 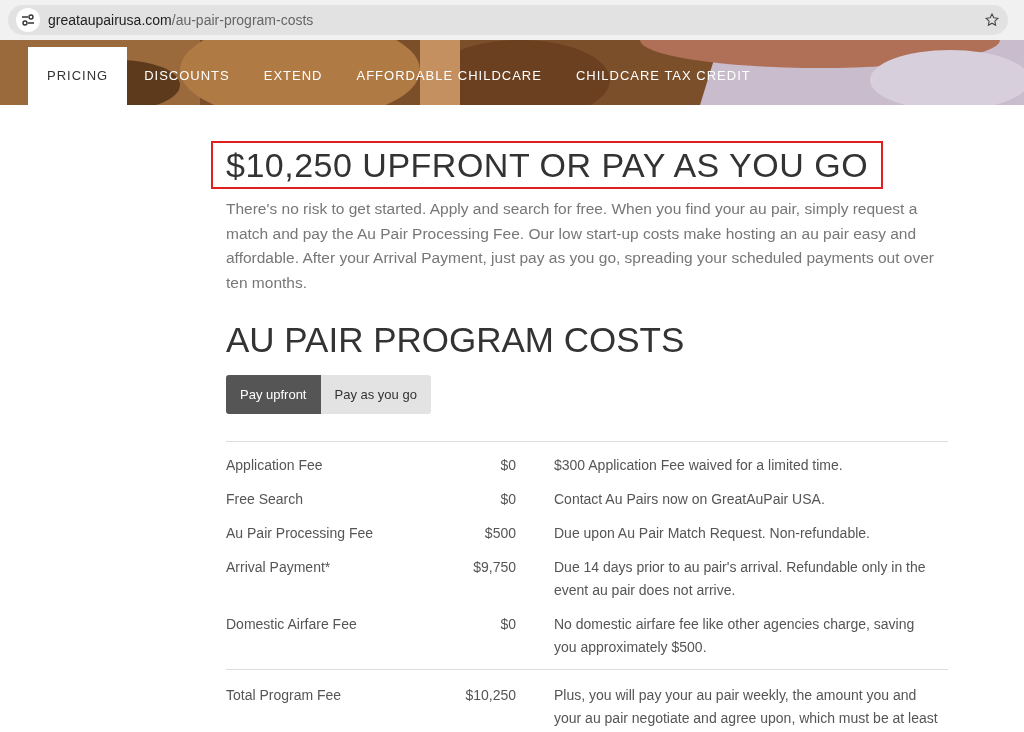 What do you see at coordinates (265, 499) in the screenshot?
I see `cost-label: Free Search` at bounding box center [265, 499].